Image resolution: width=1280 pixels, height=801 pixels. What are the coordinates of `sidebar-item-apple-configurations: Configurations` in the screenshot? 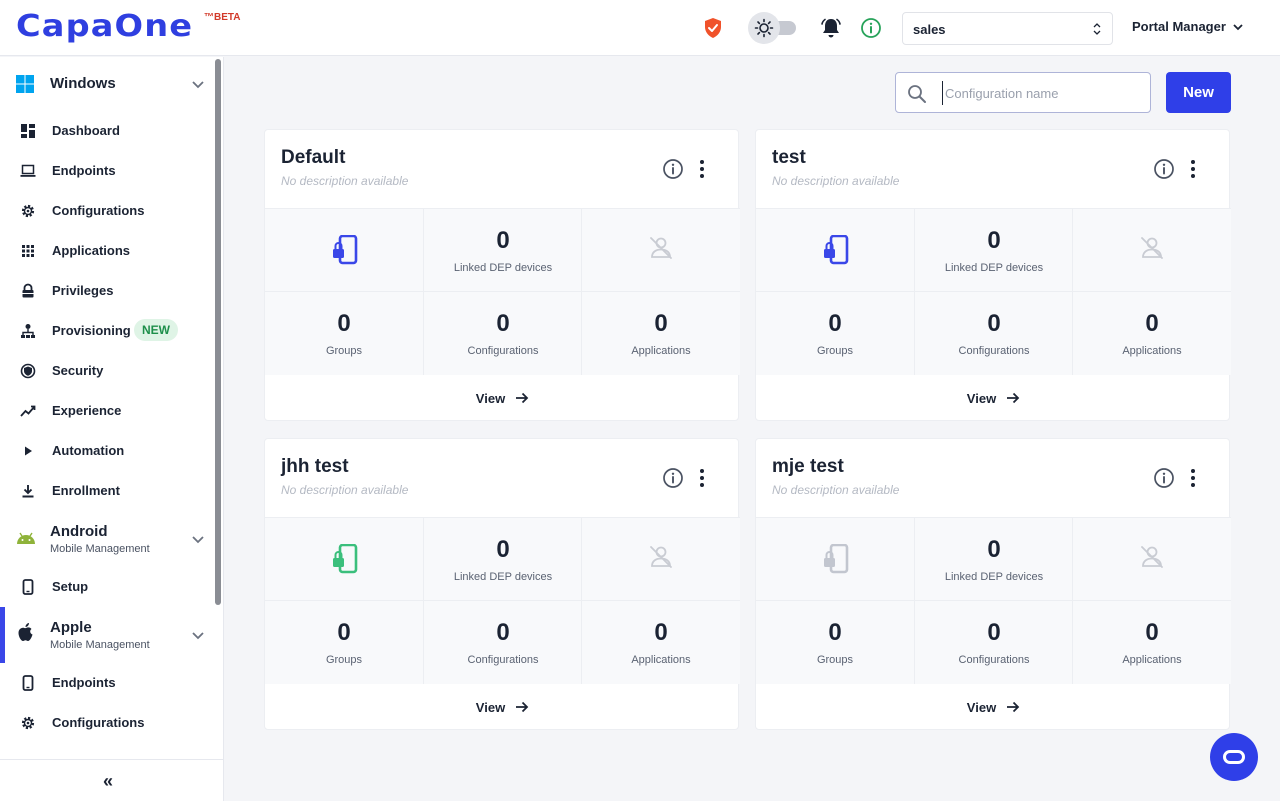 It's located at (107, 723).